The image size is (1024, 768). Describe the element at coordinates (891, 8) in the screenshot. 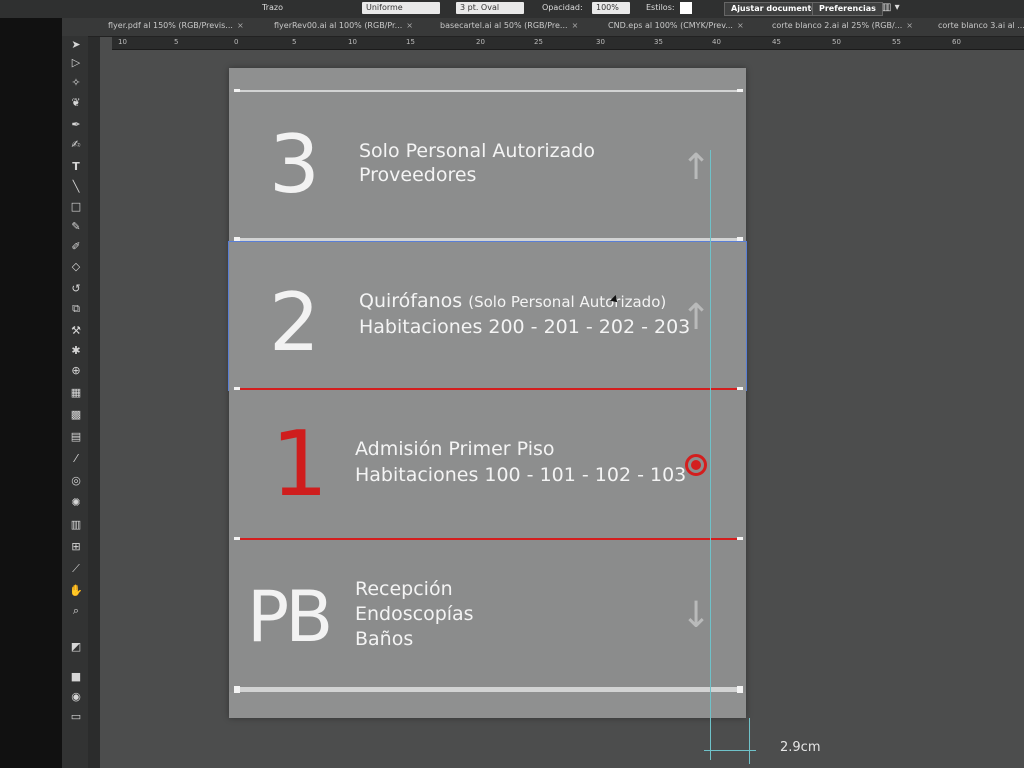

I see `arrange-icon: ▥ ▾` at that location.